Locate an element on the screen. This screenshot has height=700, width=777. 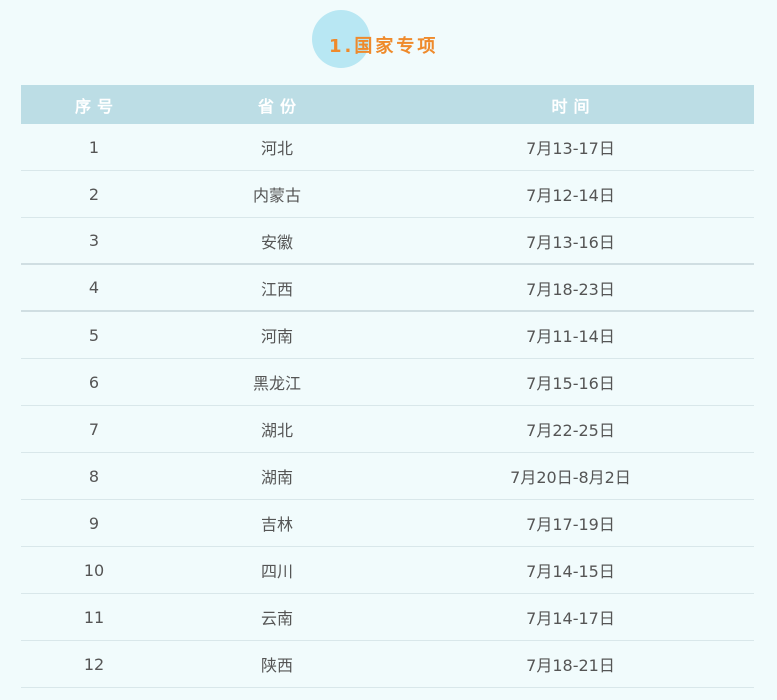
cell-province: 河南 is located at coordinates (276, 336).